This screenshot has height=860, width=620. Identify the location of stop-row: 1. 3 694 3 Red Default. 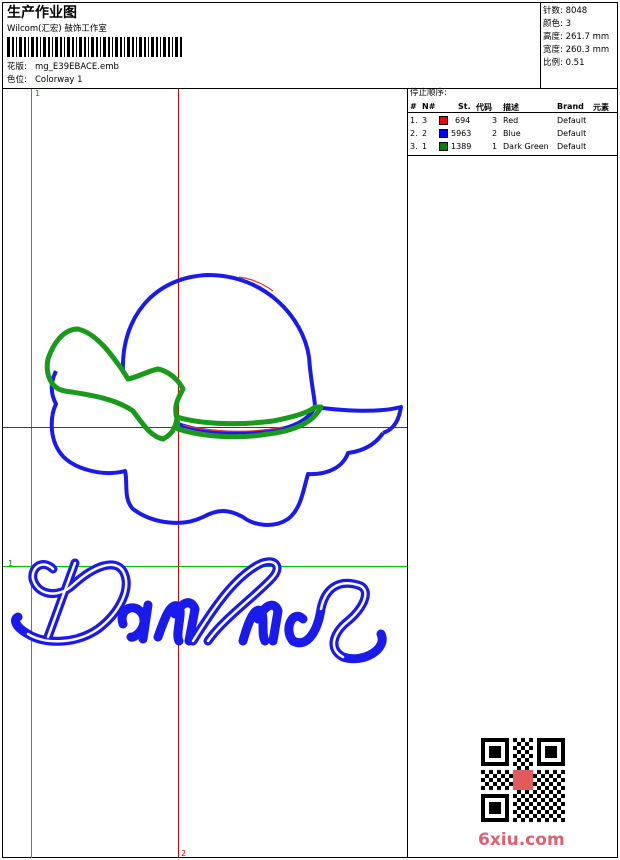
(513, 122).